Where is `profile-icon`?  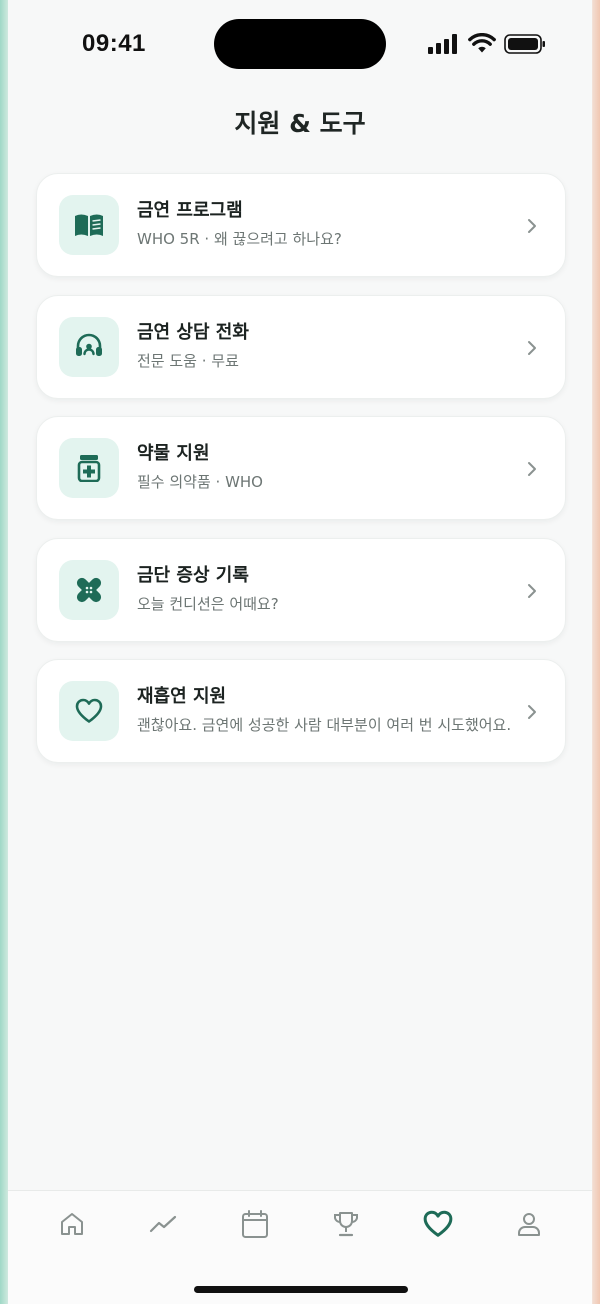
profile-icon is located at coordinates (529, 1224).